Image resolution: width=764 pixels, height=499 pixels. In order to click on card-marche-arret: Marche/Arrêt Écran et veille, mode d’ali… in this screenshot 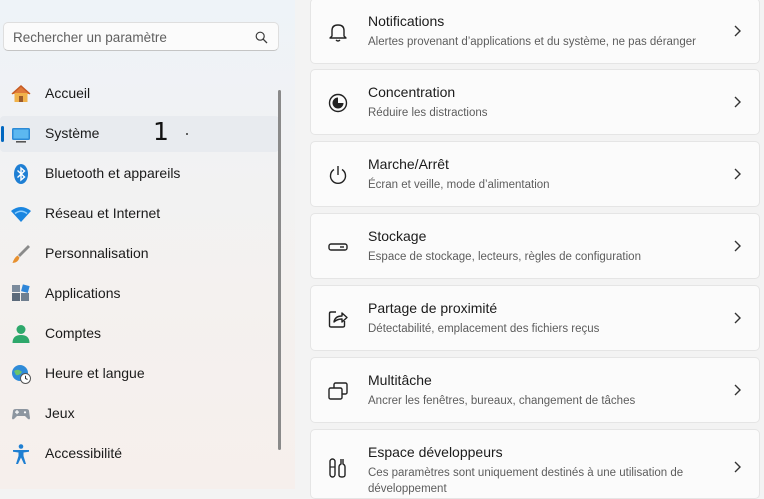, I will do `click(535, 174)`.